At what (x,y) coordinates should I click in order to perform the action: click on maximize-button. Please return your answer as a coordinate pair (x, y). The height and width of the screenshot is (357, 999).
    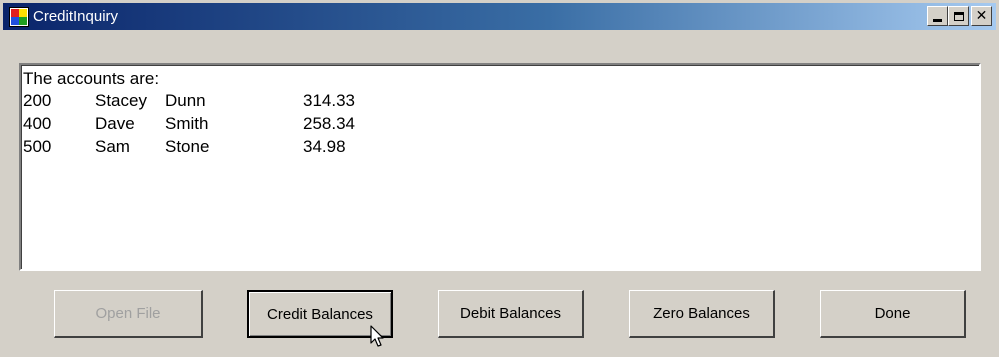
    Looking at the image, I should click on (958, 16).